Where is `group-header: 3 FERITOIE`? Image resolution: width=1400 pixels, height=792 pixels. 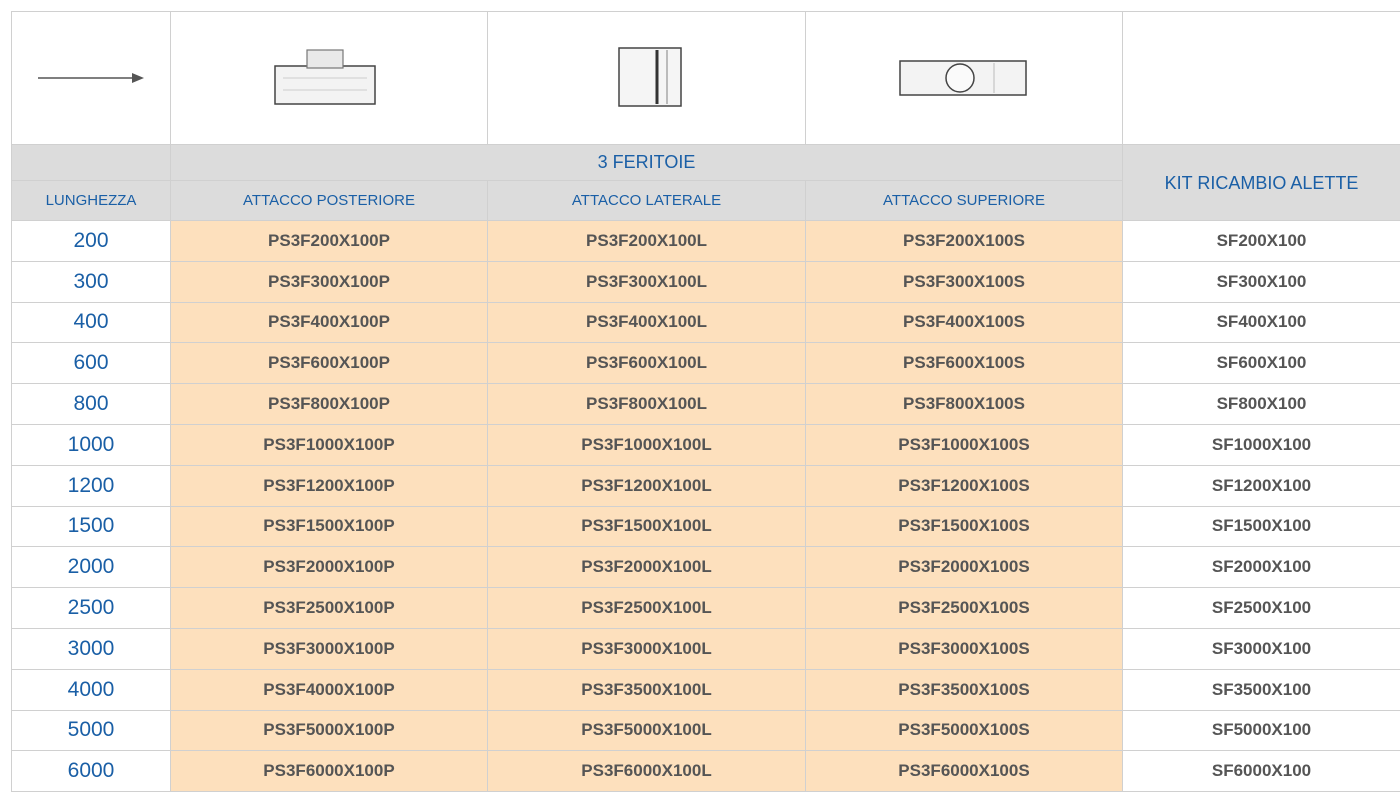 group-header: 3 FERITOIE is located at coordinates (647, 163).